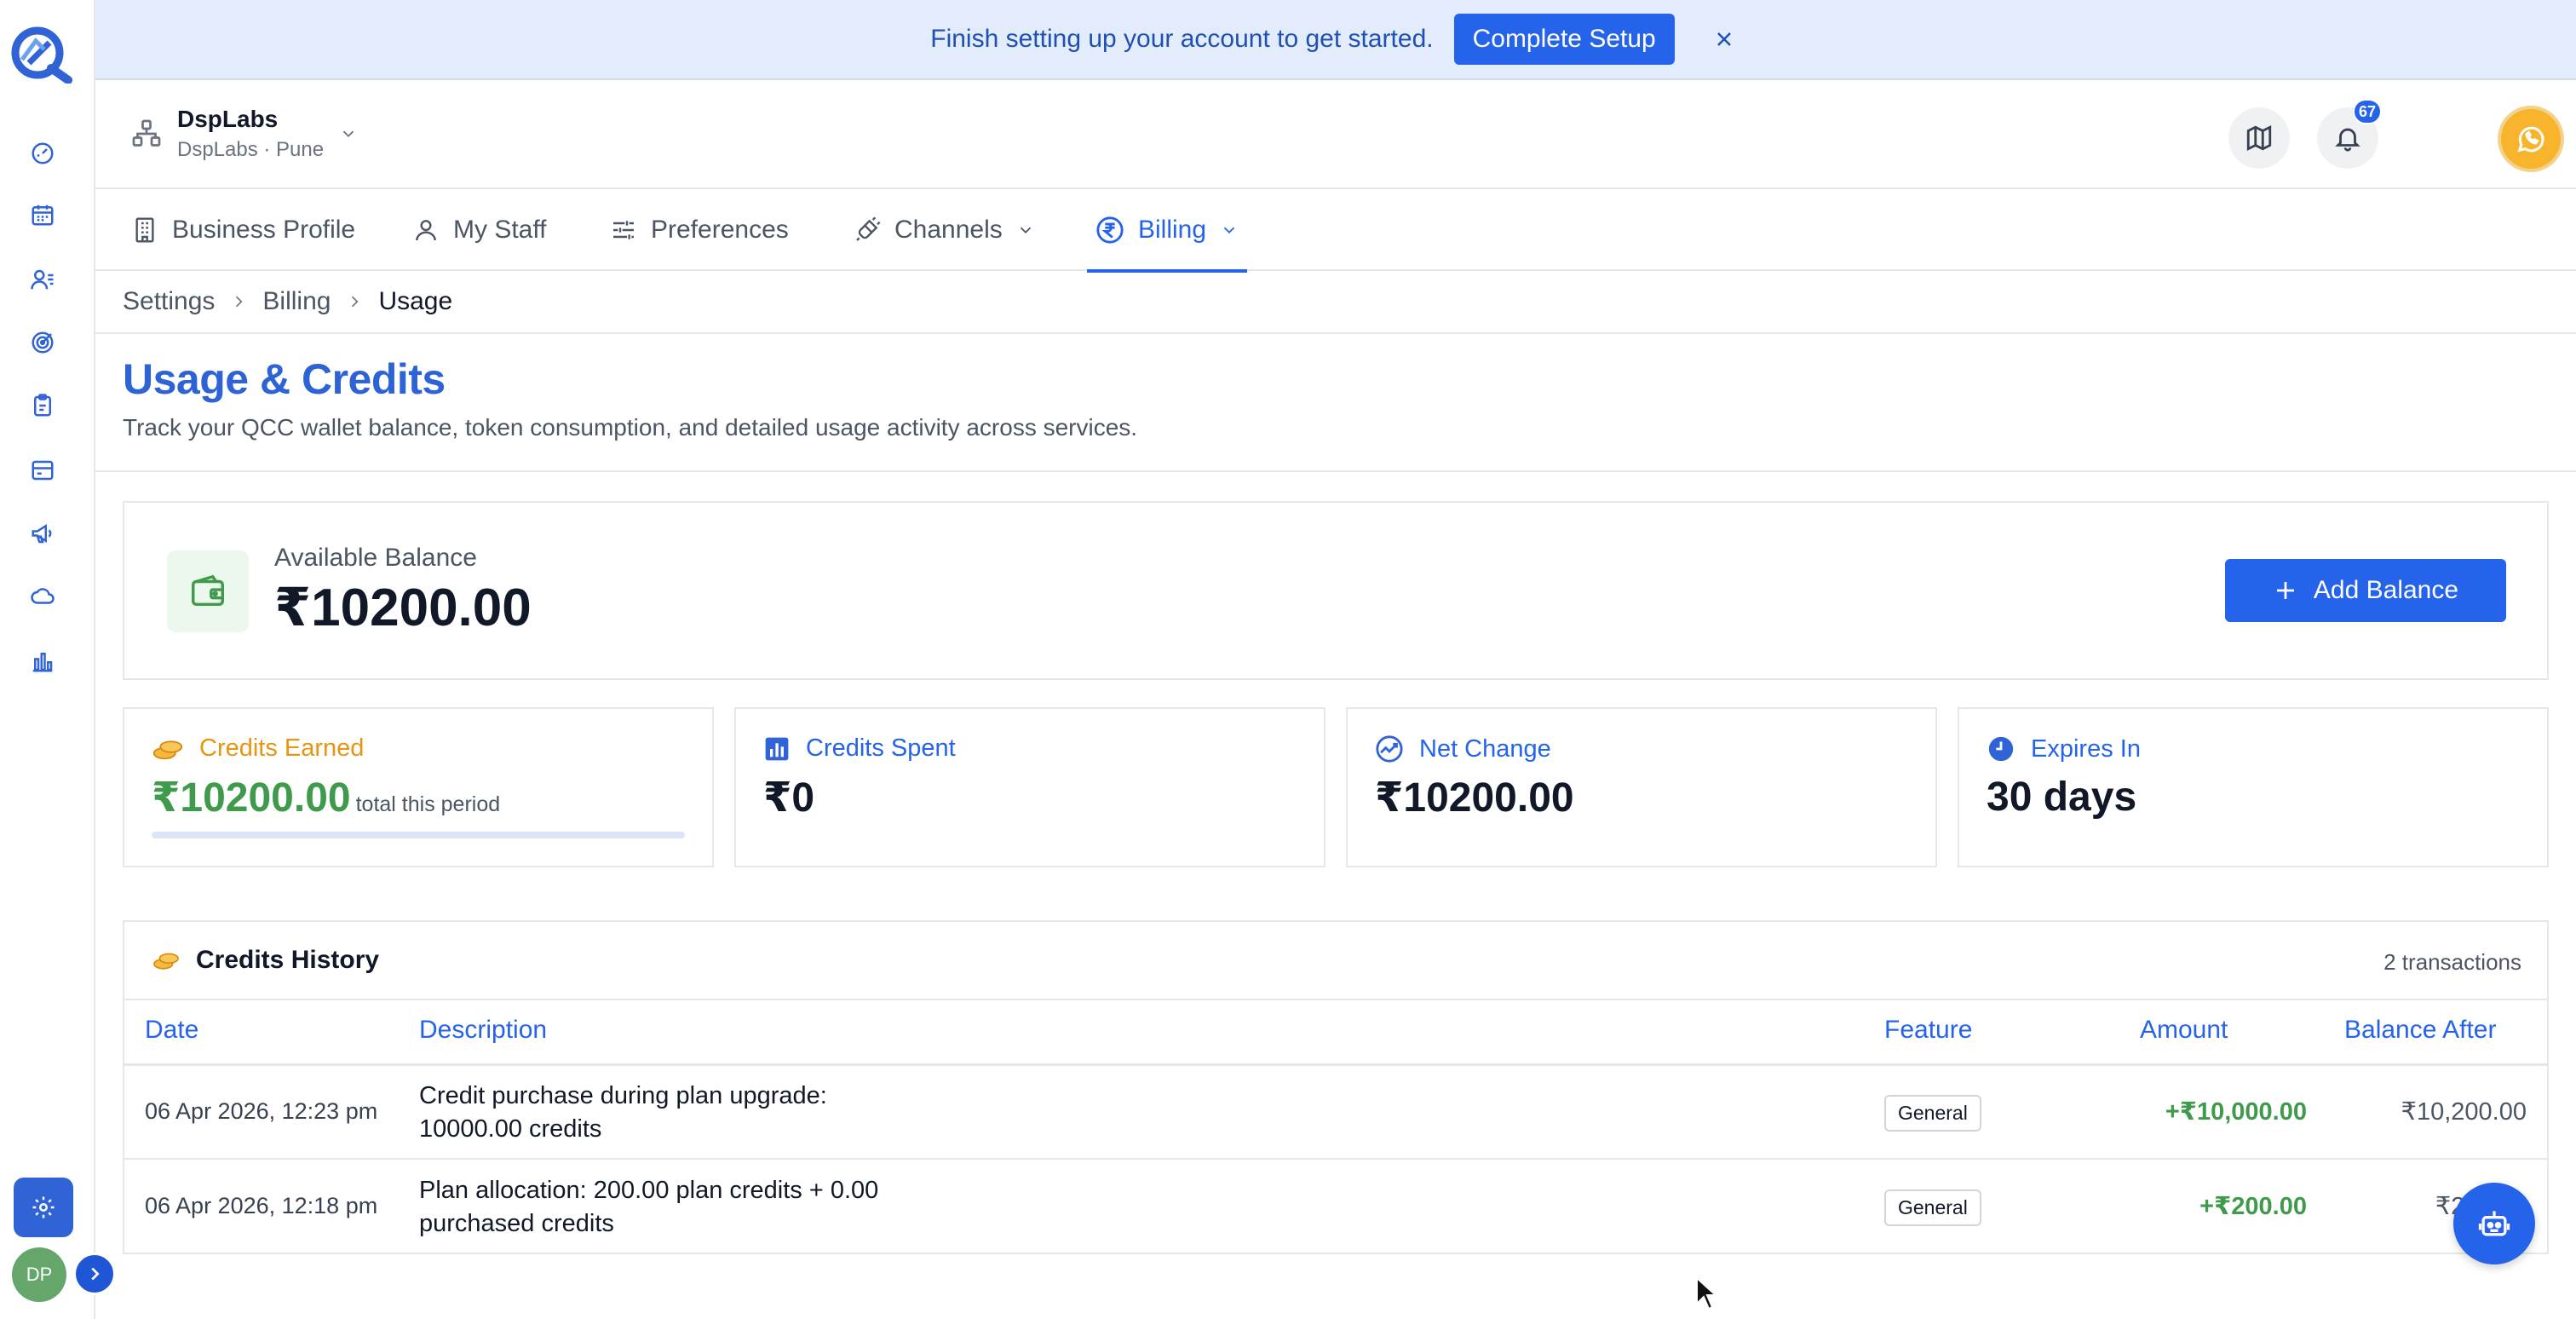 The width and height of the screenshot is (2576, 1319). What do you see at coordinates (245, 134) in the screenshot?
I see `org-switcher: DspLabs DspLabs · Pune` at bounding box center [245, 134].